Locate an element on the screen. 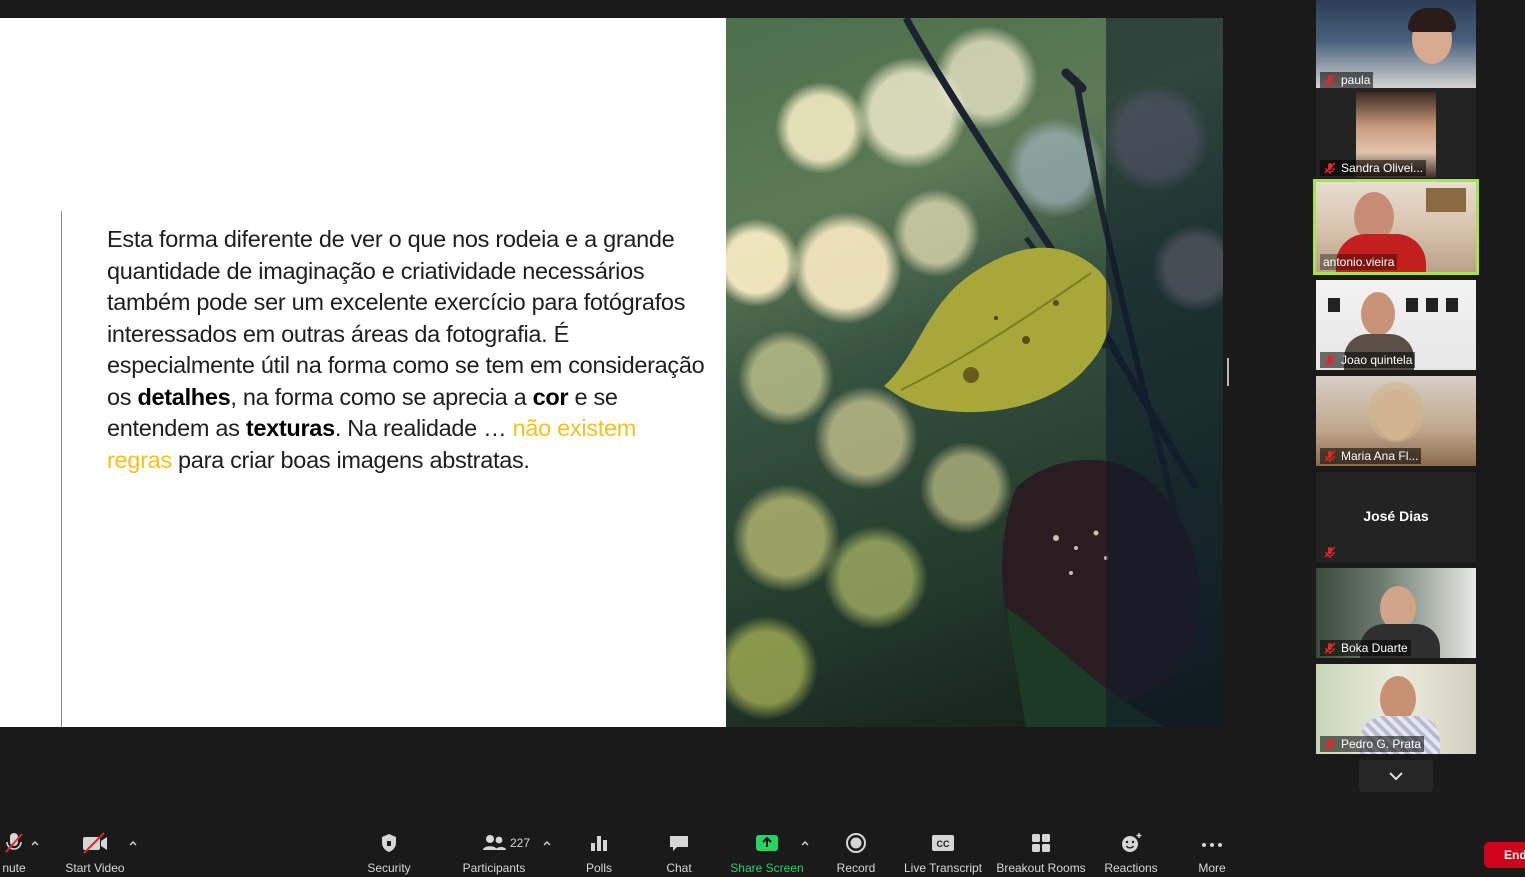 The image size is (1525, 877). participant-tile-video-off: José Dias is located at coordinates (1396, 517).